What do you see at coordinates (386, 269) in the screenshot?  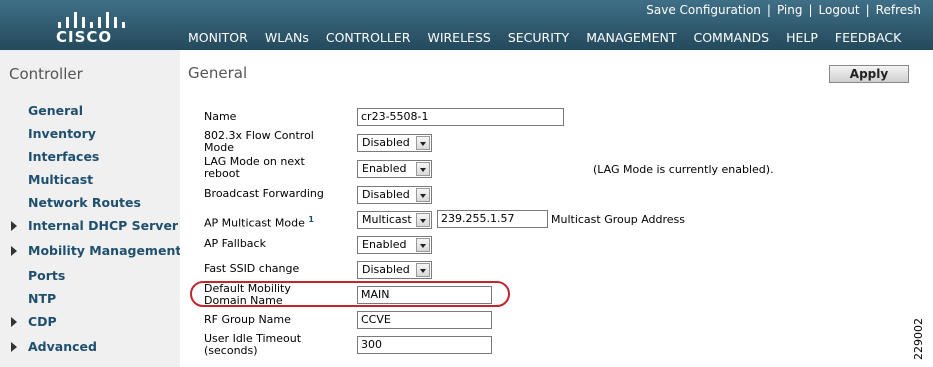 I see `fast-ssid-value: Disabled` at bounding box center [386, 269].